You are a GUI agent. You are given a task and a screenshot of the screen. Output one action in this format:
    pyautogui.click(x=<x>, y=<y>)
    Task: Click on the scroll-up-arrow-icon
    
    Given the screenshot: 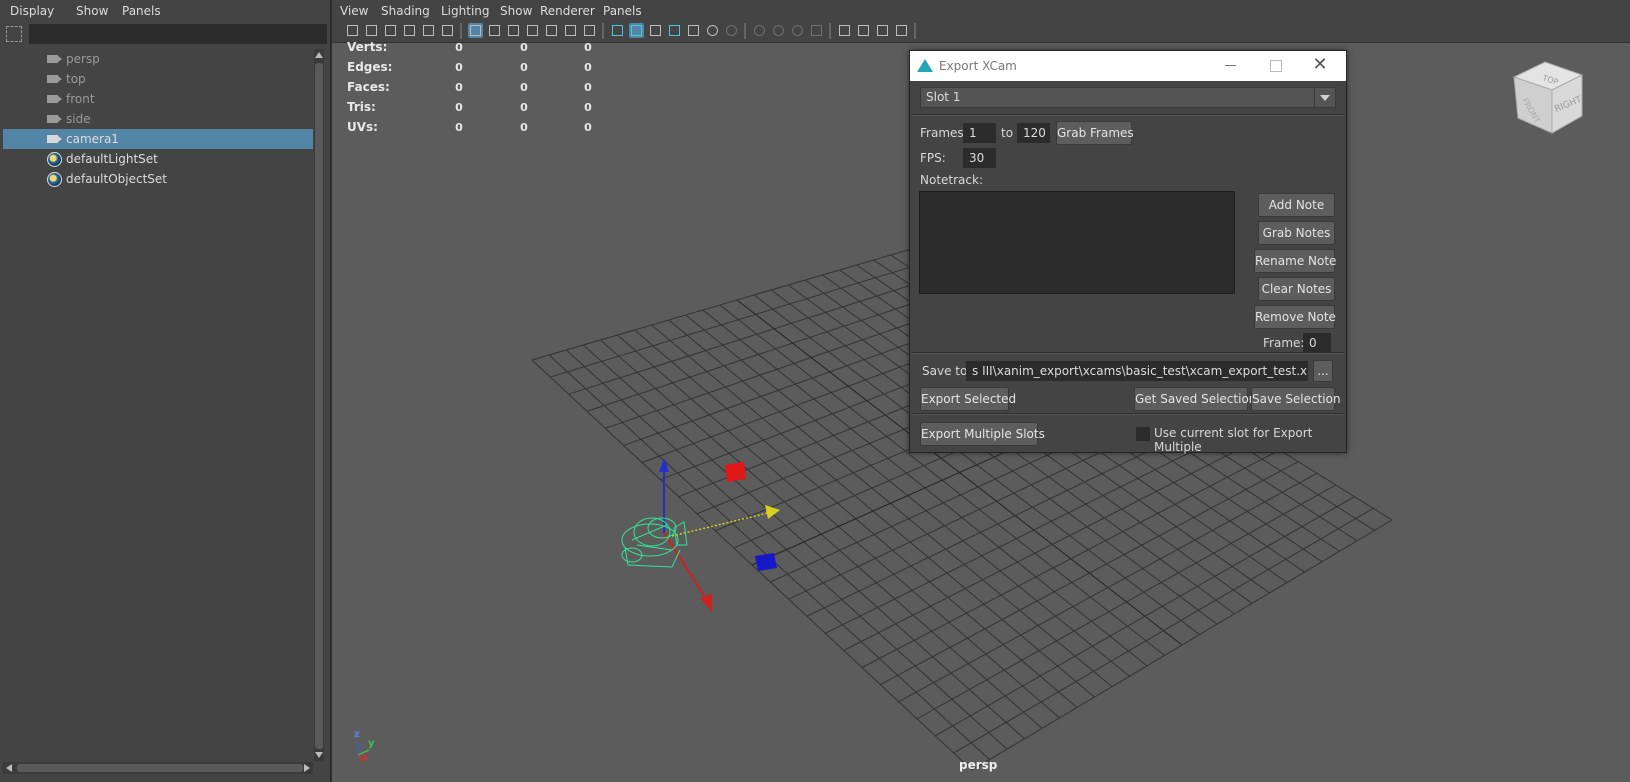 What is the action you would take?
    pyautogui.click(x=319, y=55)
    